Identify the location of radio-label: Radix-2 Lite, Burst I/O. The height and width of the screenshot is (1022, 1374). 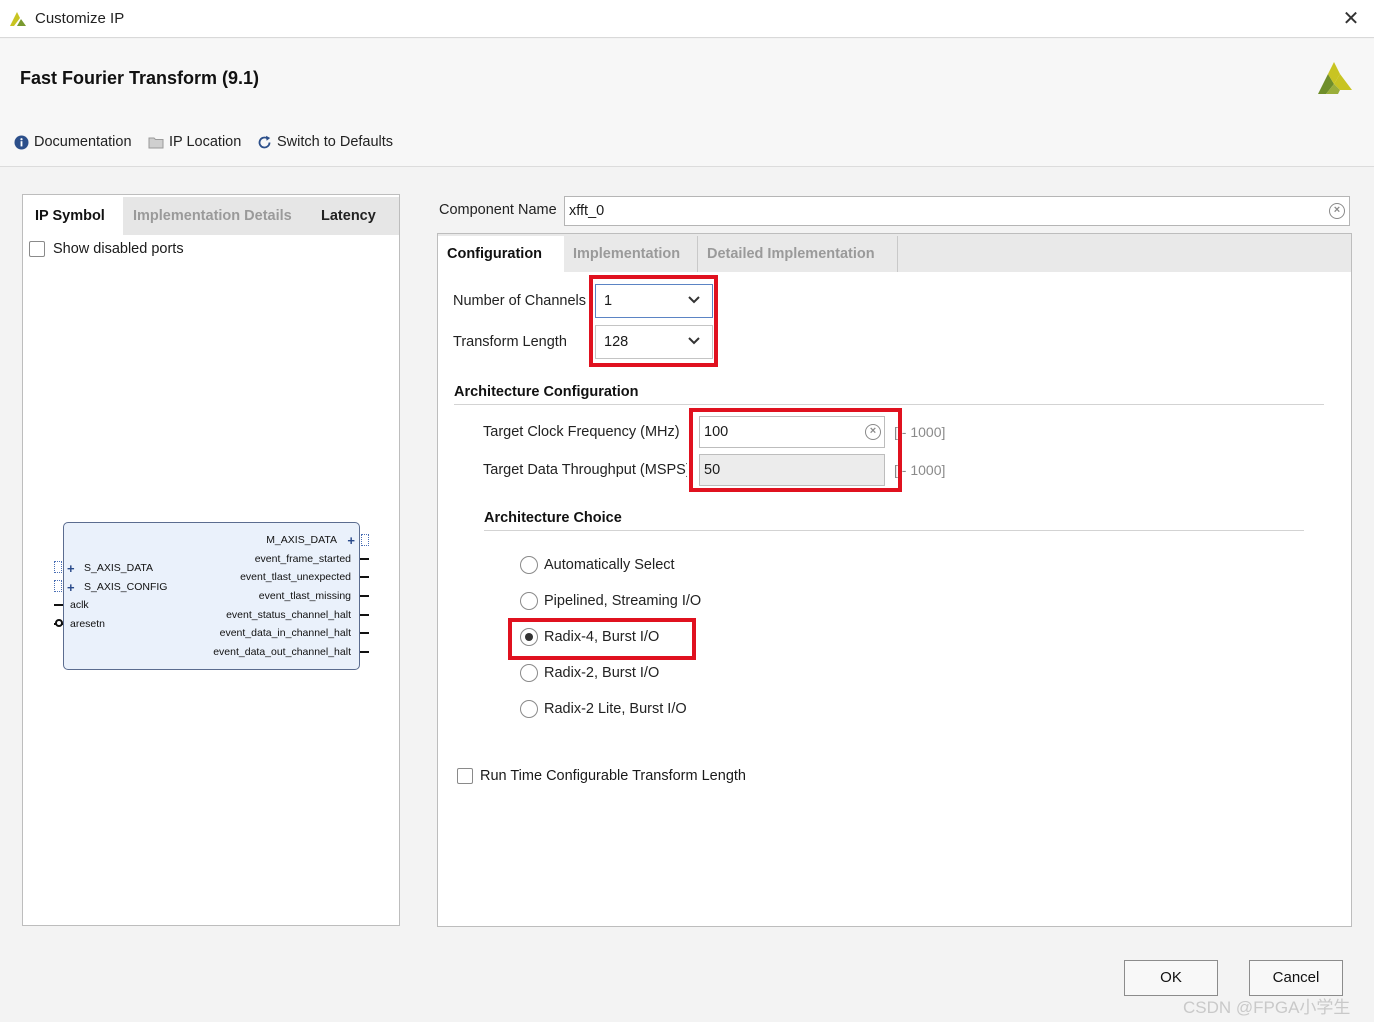
(615, 709).